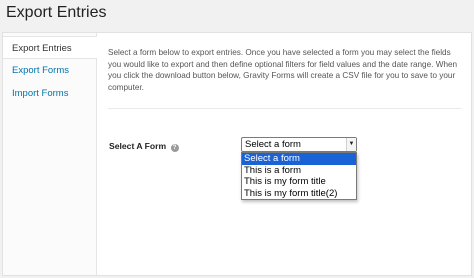 The width and height of the screenshot is (474, 278). I want to click on select-form-label-text: Select A Form, so click(138, 146).